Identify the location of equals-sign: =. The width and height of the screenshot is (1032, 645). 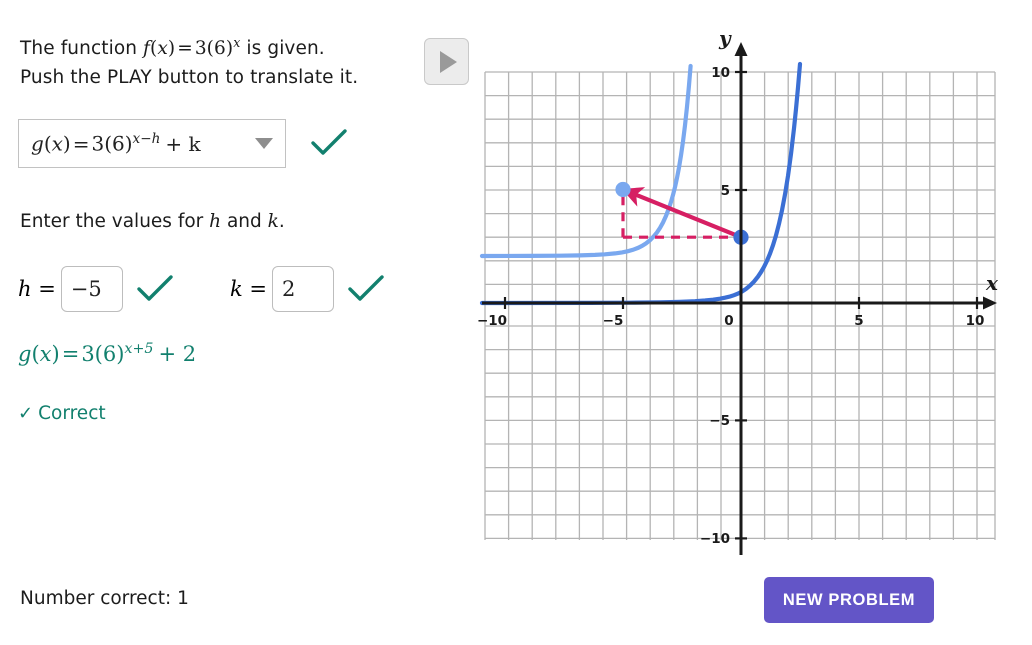
(185, 49).